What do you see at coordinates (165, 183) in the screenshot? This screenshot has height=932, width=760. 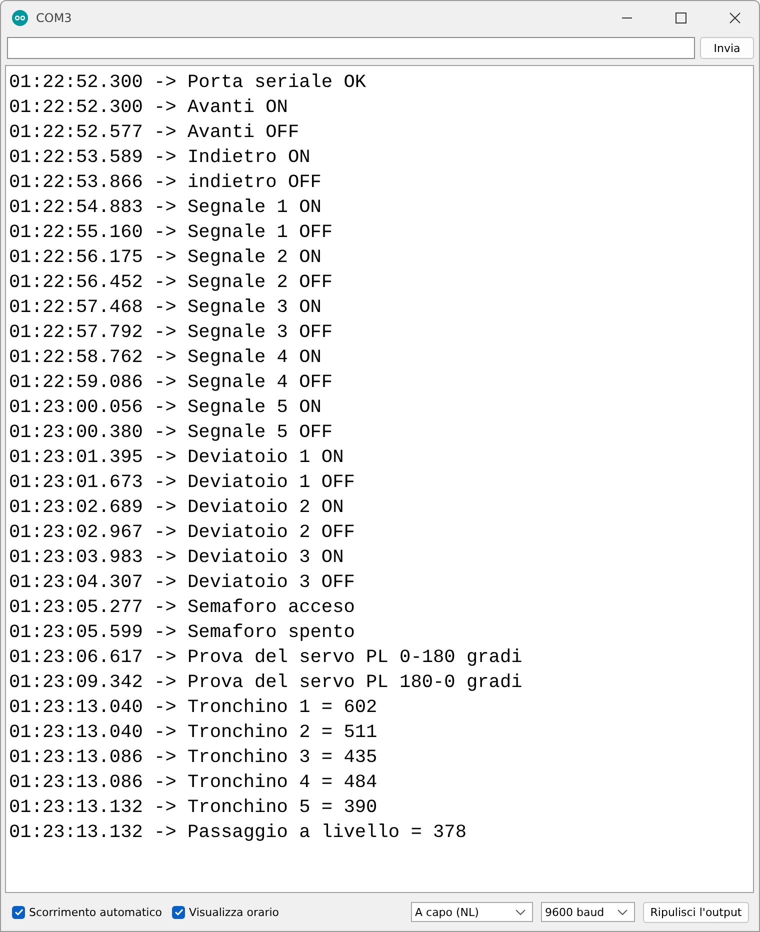 I see `log-line: 01:22:53.866 -> indietro OFF` at bounding box center [165, 183].